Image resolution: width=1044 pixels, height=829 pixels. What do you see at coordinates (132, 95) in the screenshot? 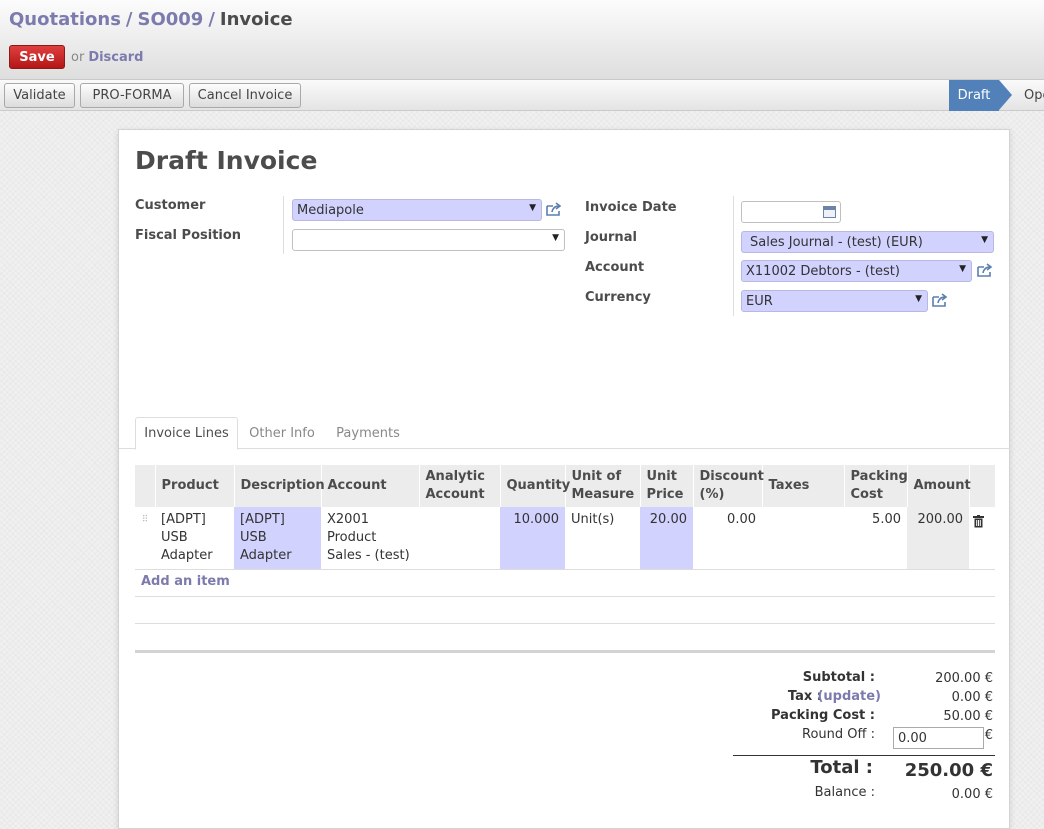
I see `pro-forma-button: PRO-FORMA` at bounding box center [132, 95].